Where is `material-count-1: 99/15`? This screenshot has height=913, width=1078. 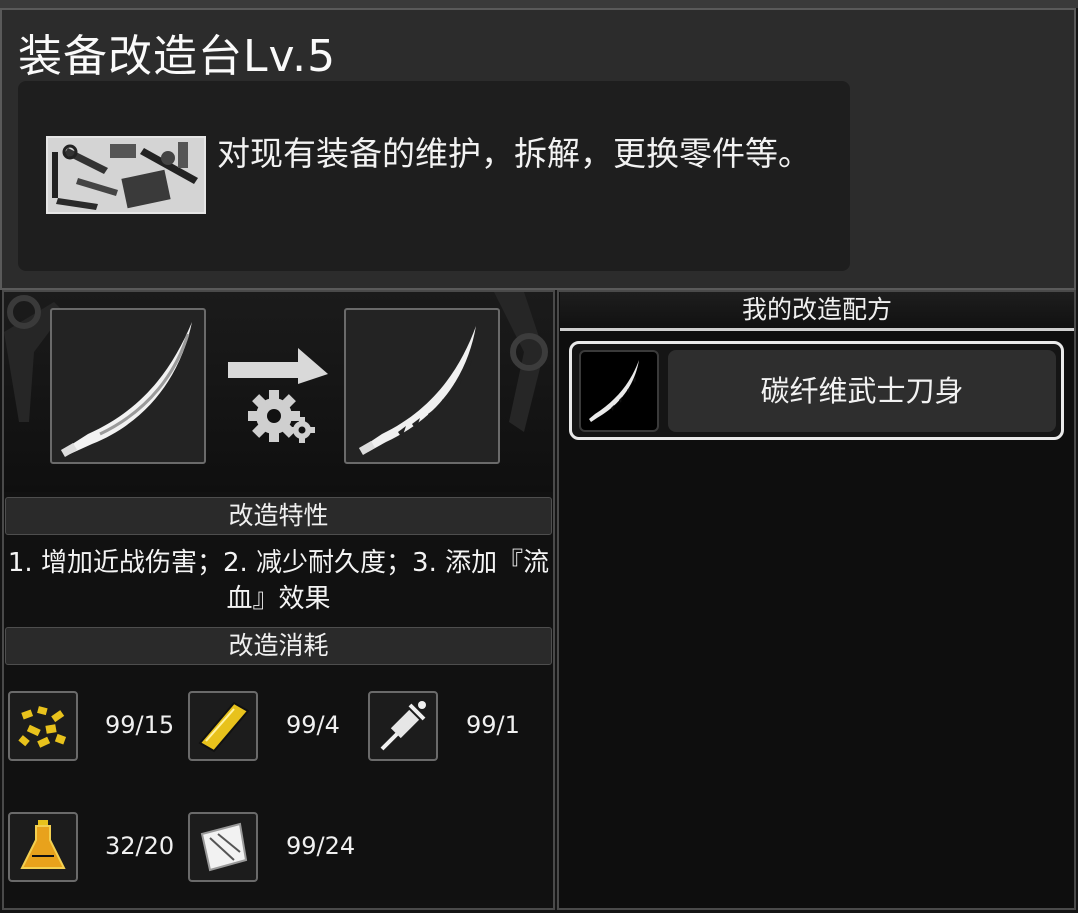 material-count-1: 99/15 is located at coordinates (140, 725).